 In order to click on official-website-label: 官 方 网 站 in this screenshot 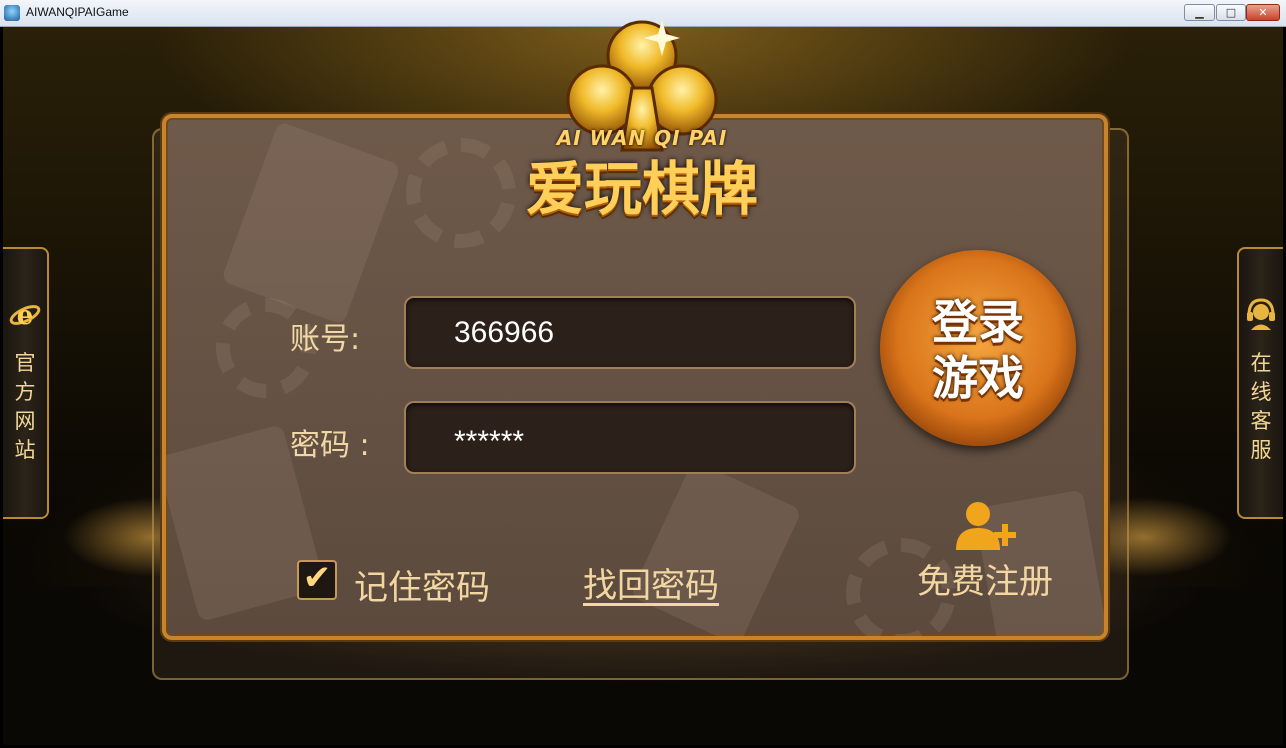, I will do `click(25, 406)`.